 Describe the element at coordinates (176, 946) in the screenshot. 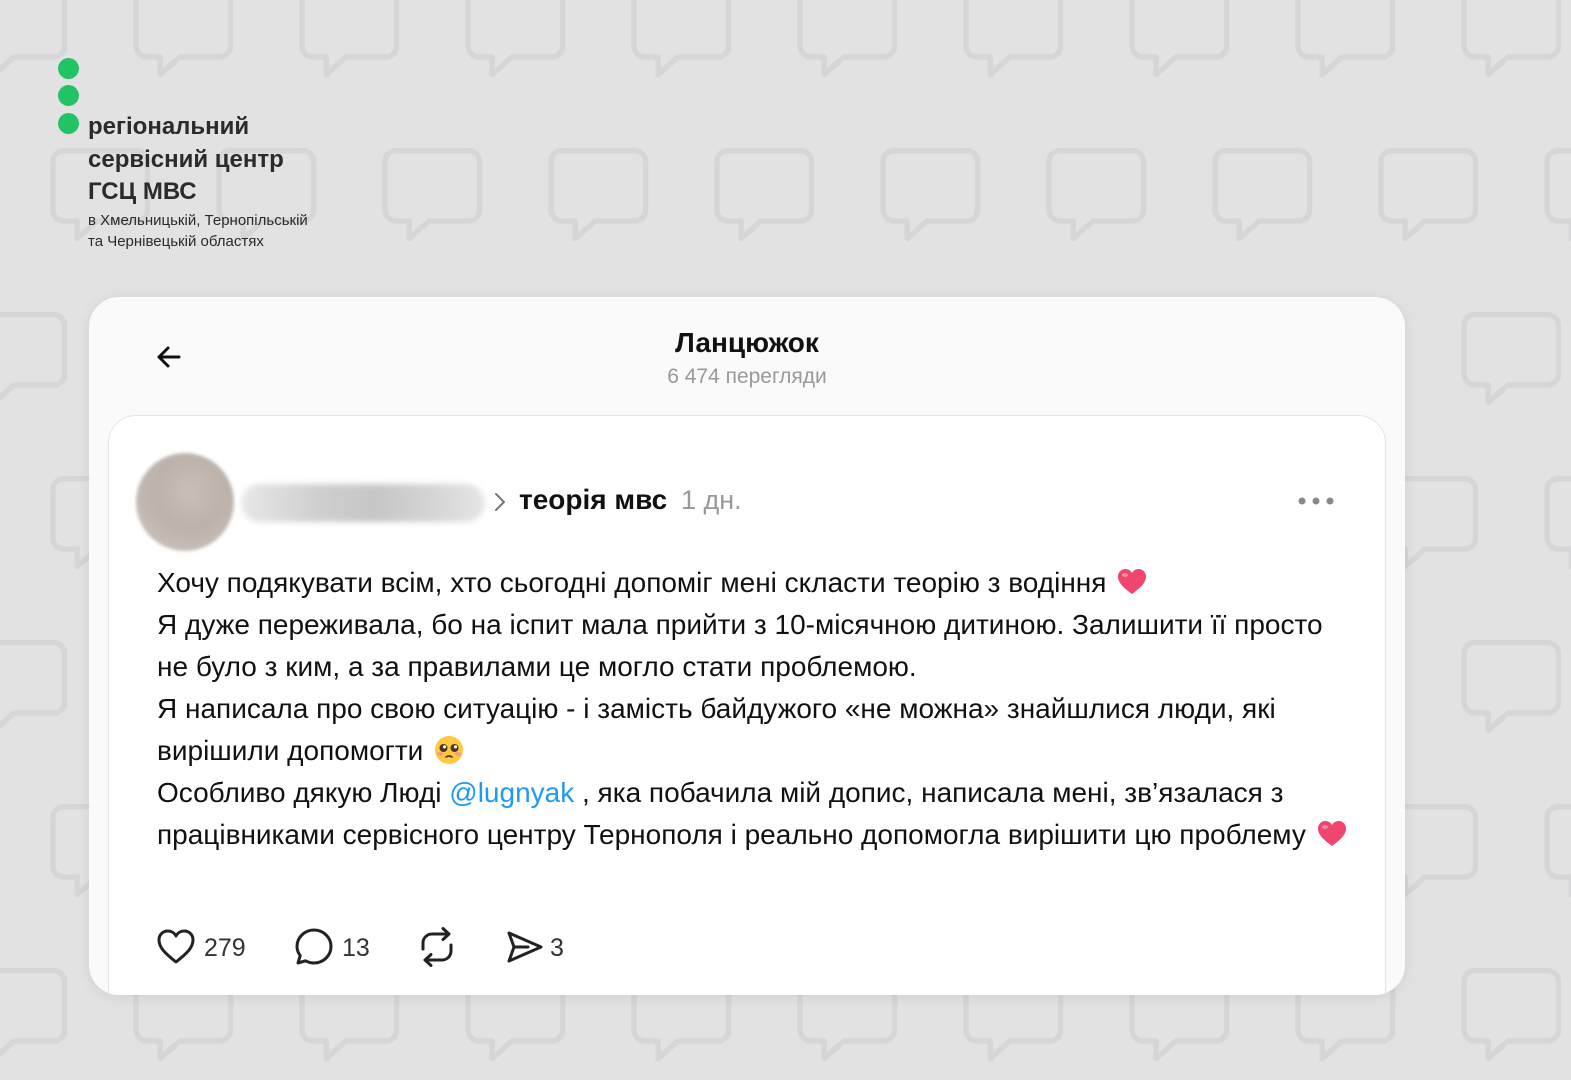

I see `heart-icon` at that location.